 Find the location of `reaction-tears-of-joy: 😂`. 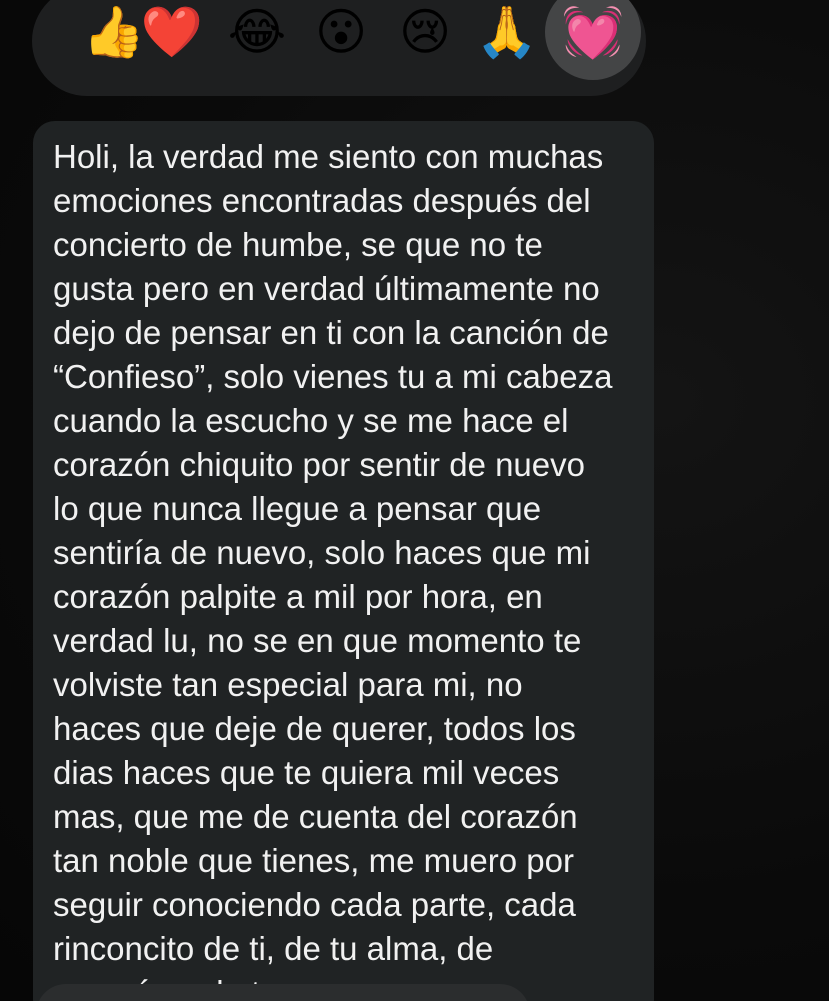

reaction-tears-of-joy: 😂 is located at coordinates (257, 37).